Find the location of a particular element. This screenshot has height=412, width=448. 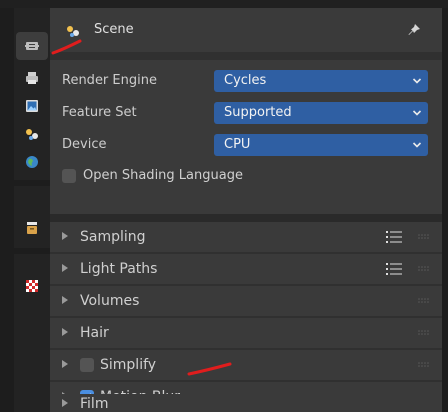

tab-world is located at coordinates (32, 162).